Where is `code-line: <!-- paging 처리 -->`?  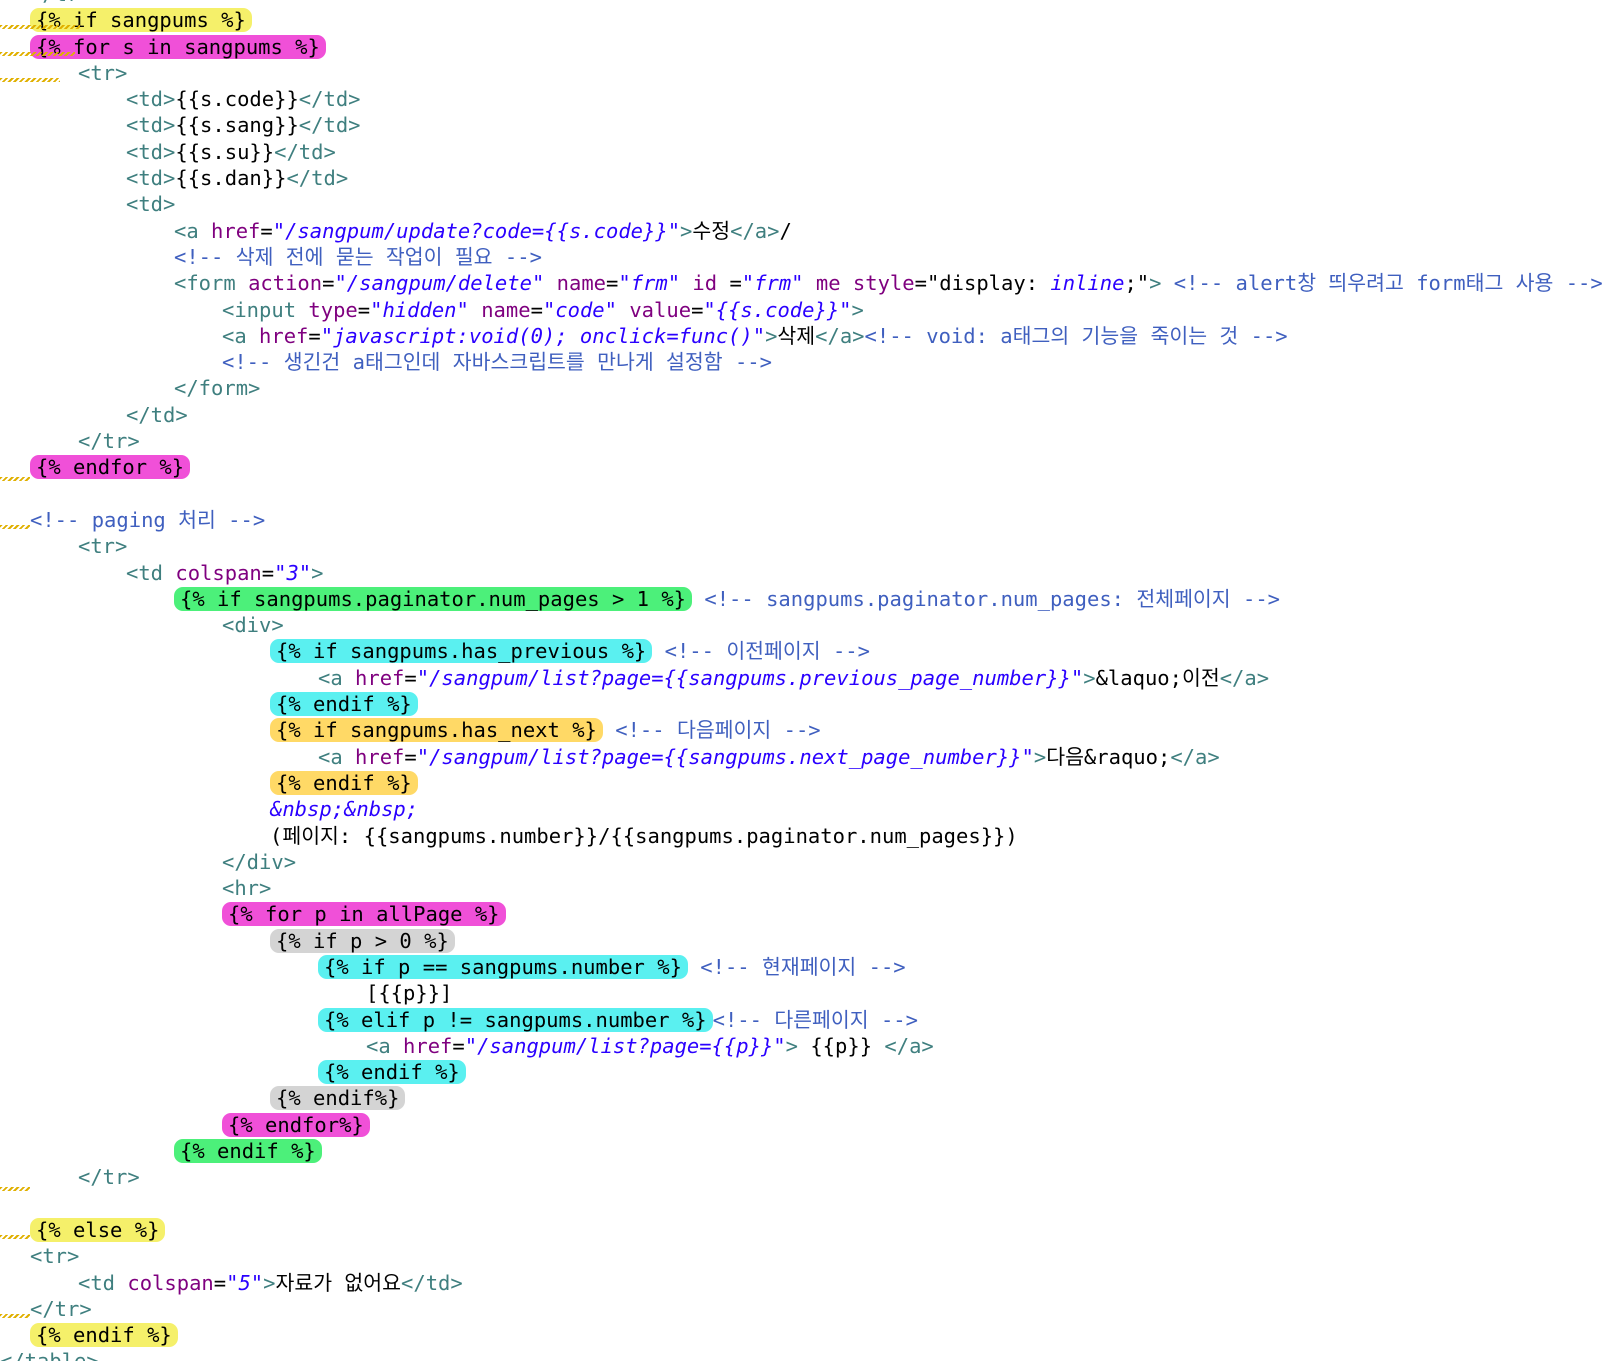
code-line: <!-- paging 처리 --> is located at coordinates (801, 520).